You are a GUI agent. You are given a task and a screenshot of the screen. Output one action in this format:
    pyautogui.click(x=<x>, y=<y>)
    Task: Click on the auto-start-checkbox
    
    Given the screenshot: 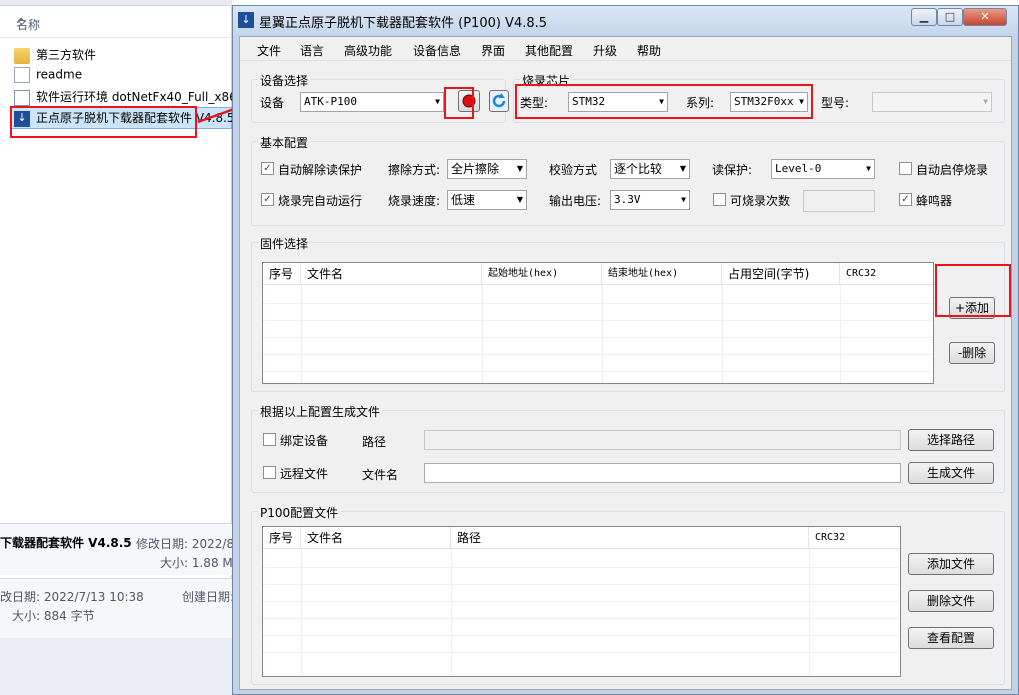 What is the action you would take?
    pyautogui.click(x=905, y=168)
    